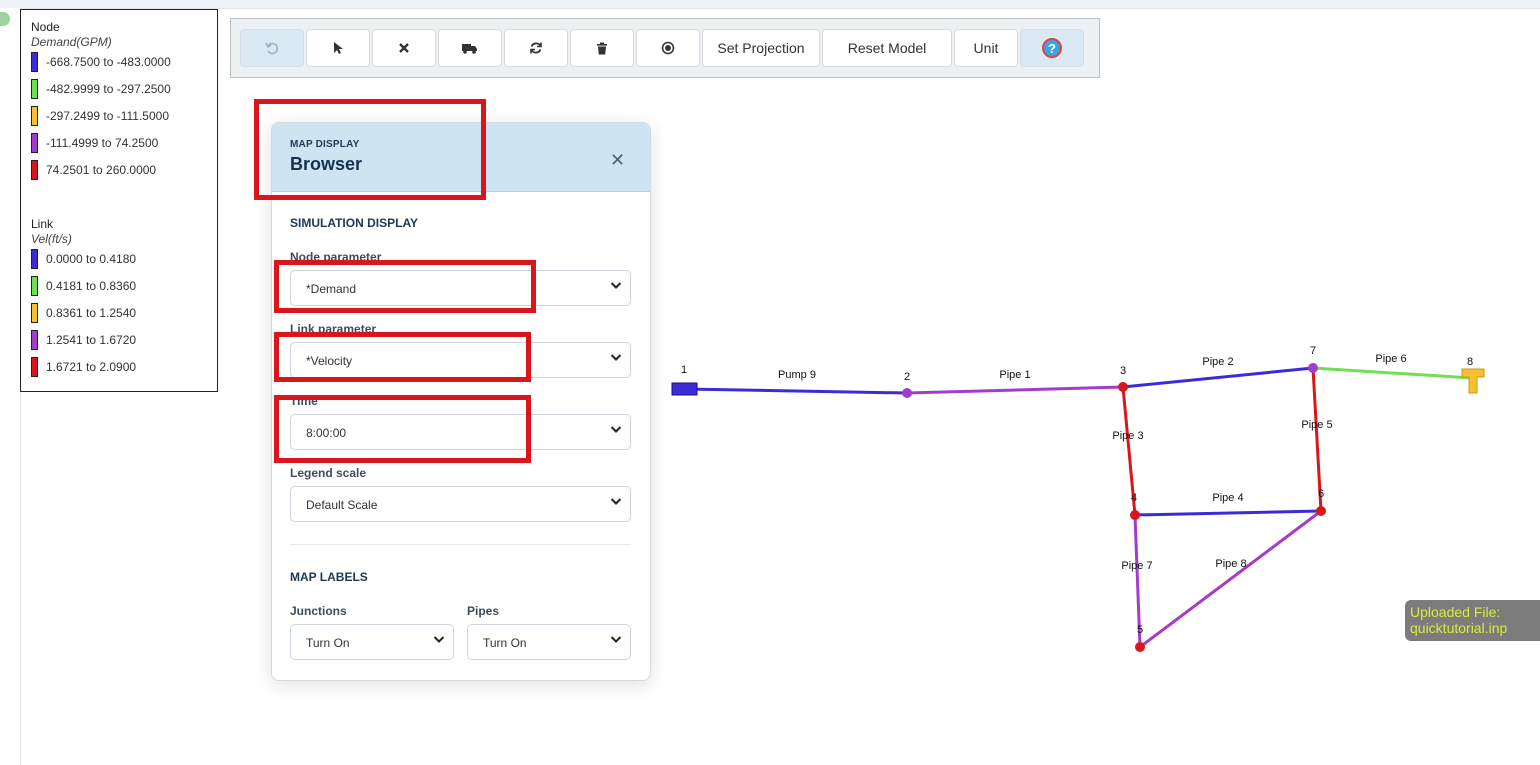  I want to click on node-7-junction, so click(1313, 368).